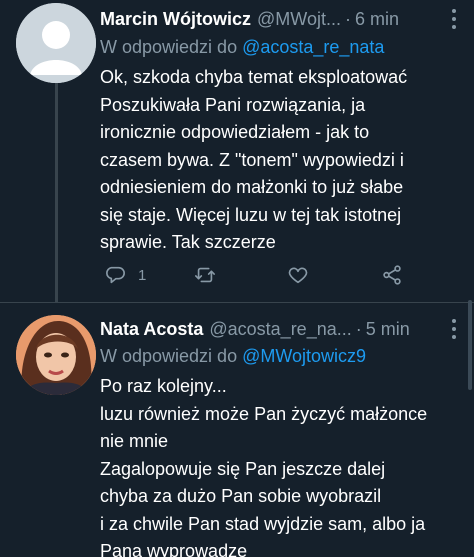  I want to click on display-name: Nata Acosta, so click(151, 329).